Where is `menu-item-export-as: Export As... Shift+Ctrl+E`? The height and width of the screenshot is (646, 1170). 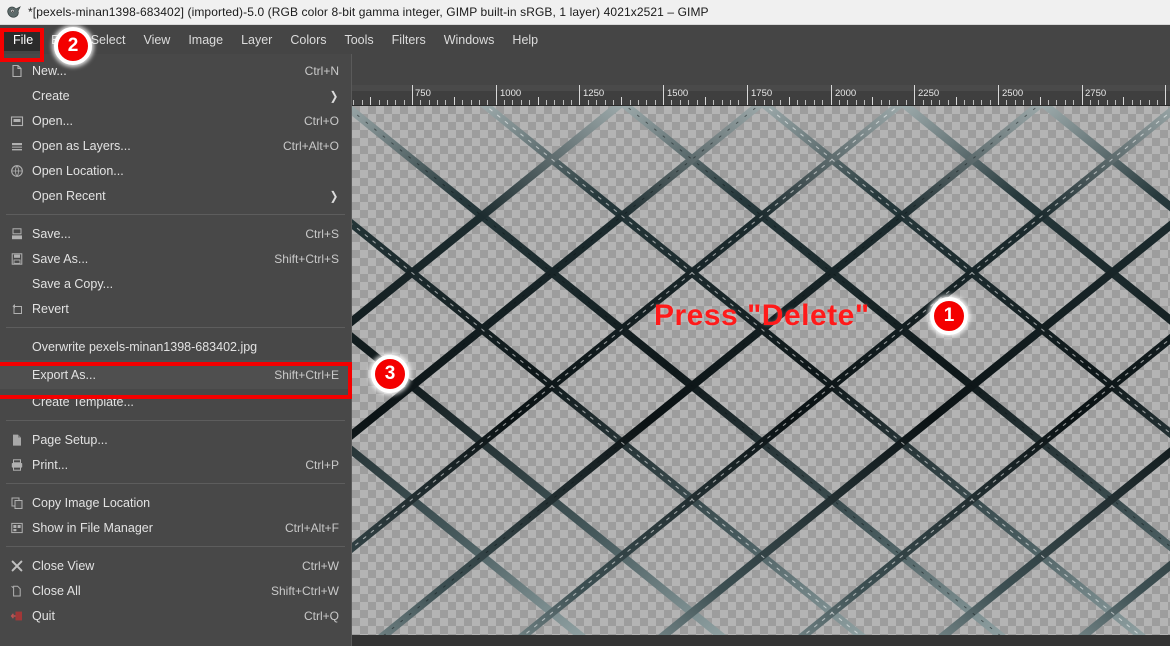
menu-item-export-as: Export As... Shift+Ctrl+E is located at coordinates (175, 374).